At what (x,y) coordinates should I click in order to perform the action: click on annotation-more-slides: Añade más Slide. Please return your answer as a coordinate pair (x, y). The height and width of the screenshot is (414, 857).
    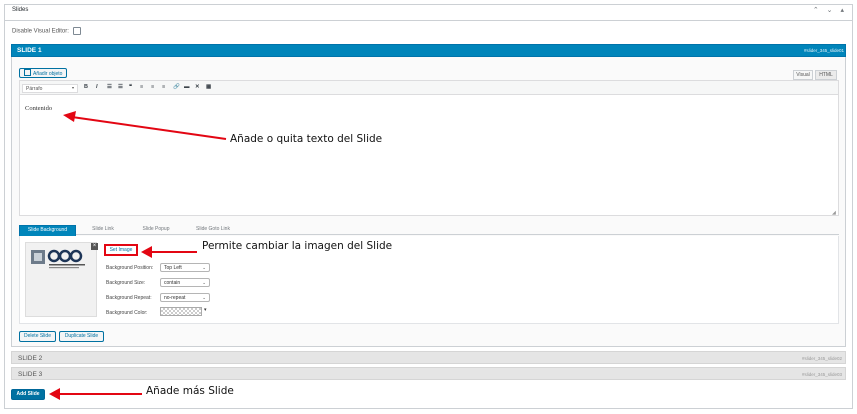
    Looking at the image, I should click on (190, 391).